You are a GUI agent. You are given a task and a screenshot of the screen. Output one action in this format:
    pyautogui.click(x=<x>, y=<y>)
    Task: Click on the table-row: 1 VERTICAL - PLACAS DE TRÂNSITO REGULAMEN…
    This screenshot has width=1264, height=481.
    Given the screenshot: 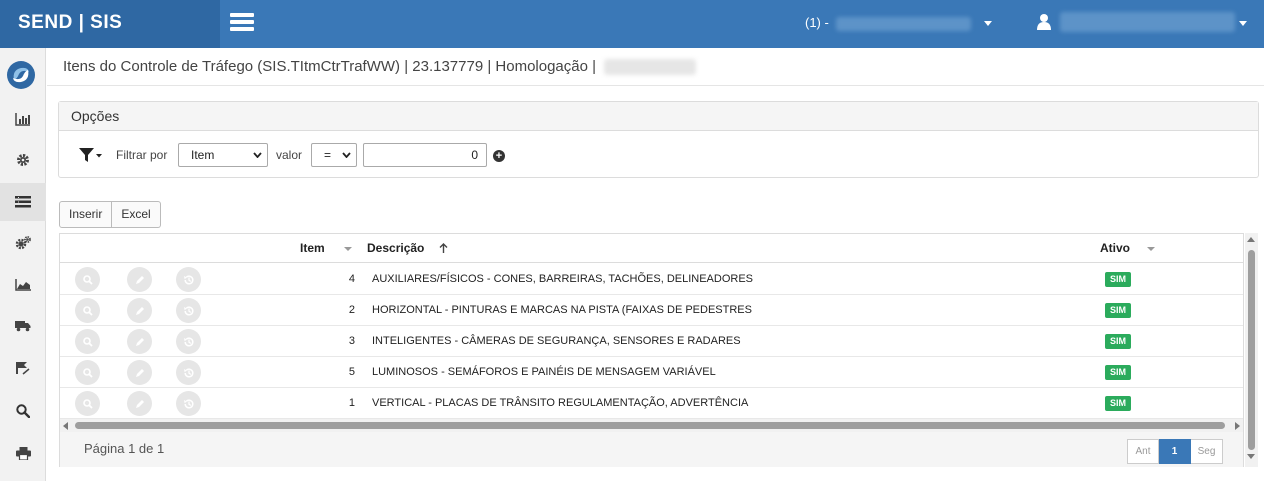 What is the action you would take?
    pyautogui.click(x=651, y=403)
    